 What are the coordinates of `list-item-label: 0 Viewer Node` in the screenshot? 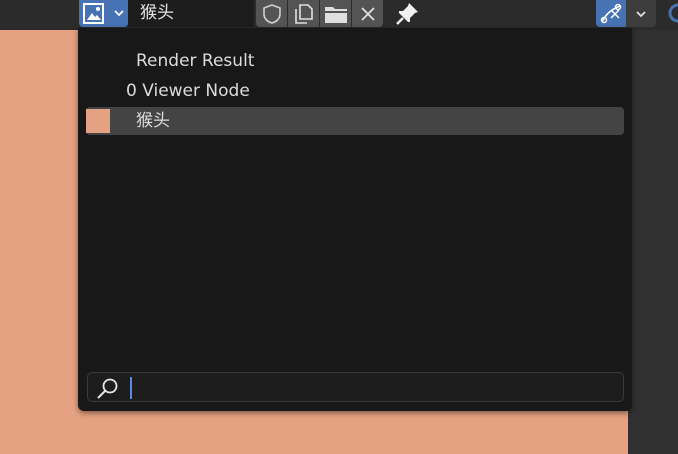 It's located at (188, 91).